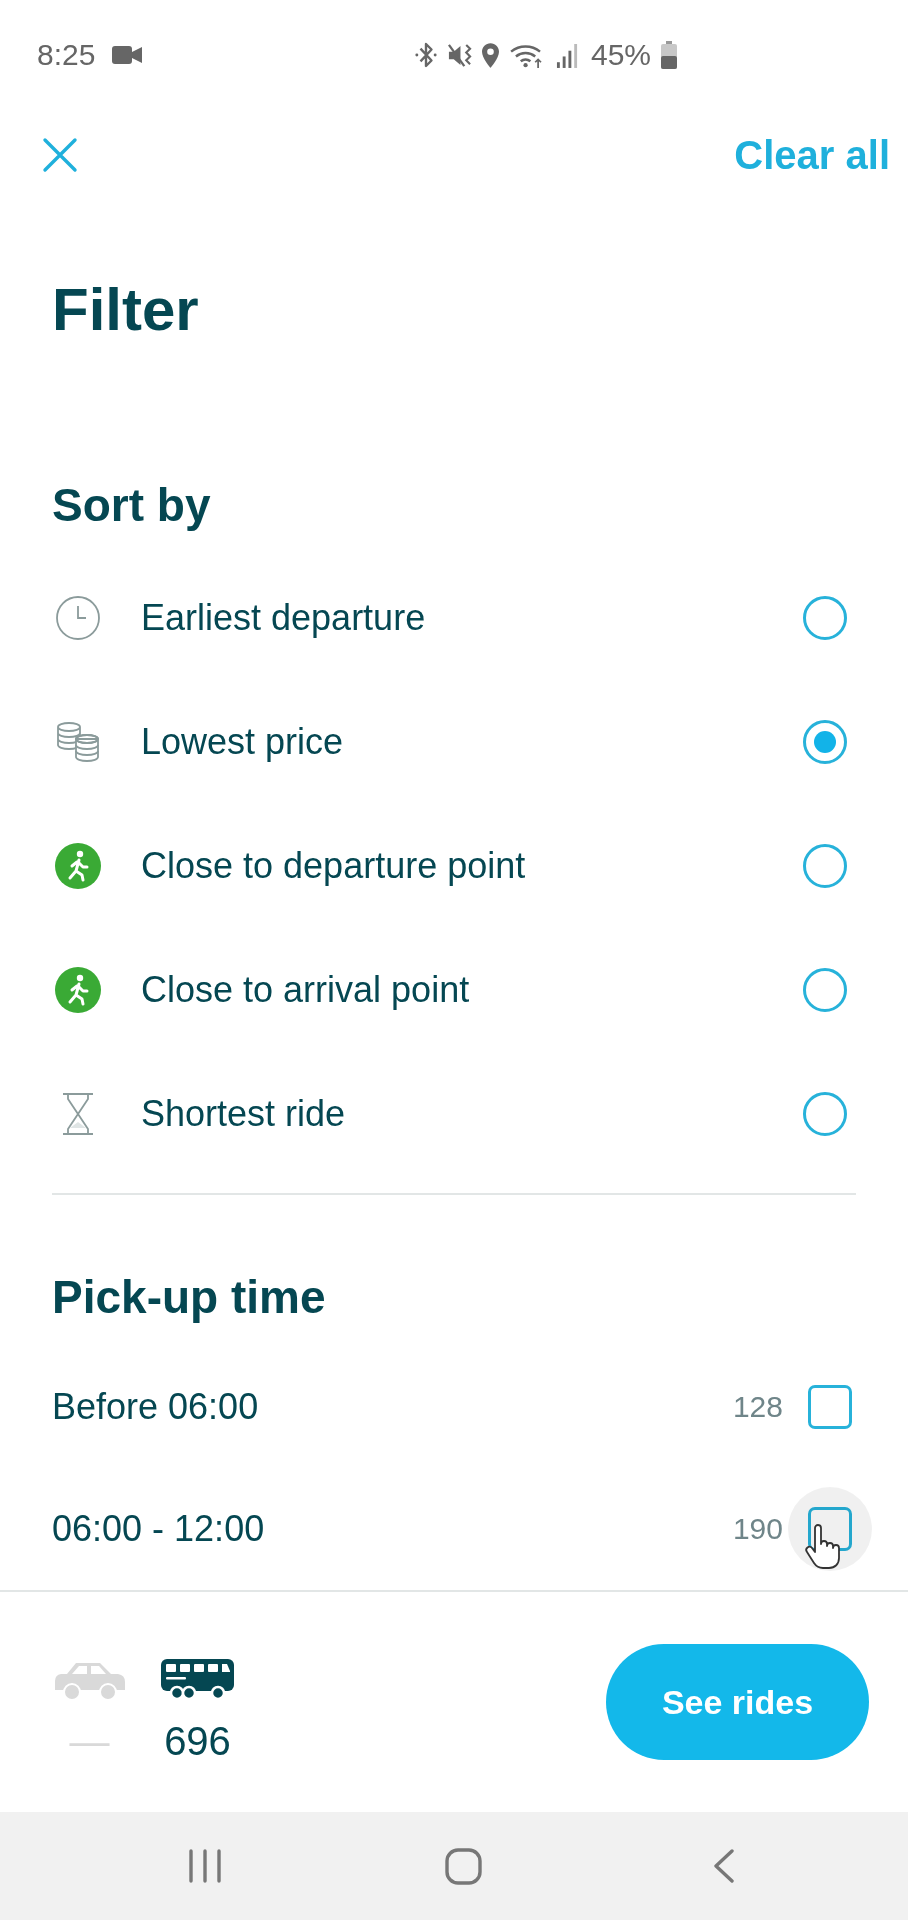 This screenshot has width=908, height=1920. I want to click on recent-apps-icon, so click(205, 1866).